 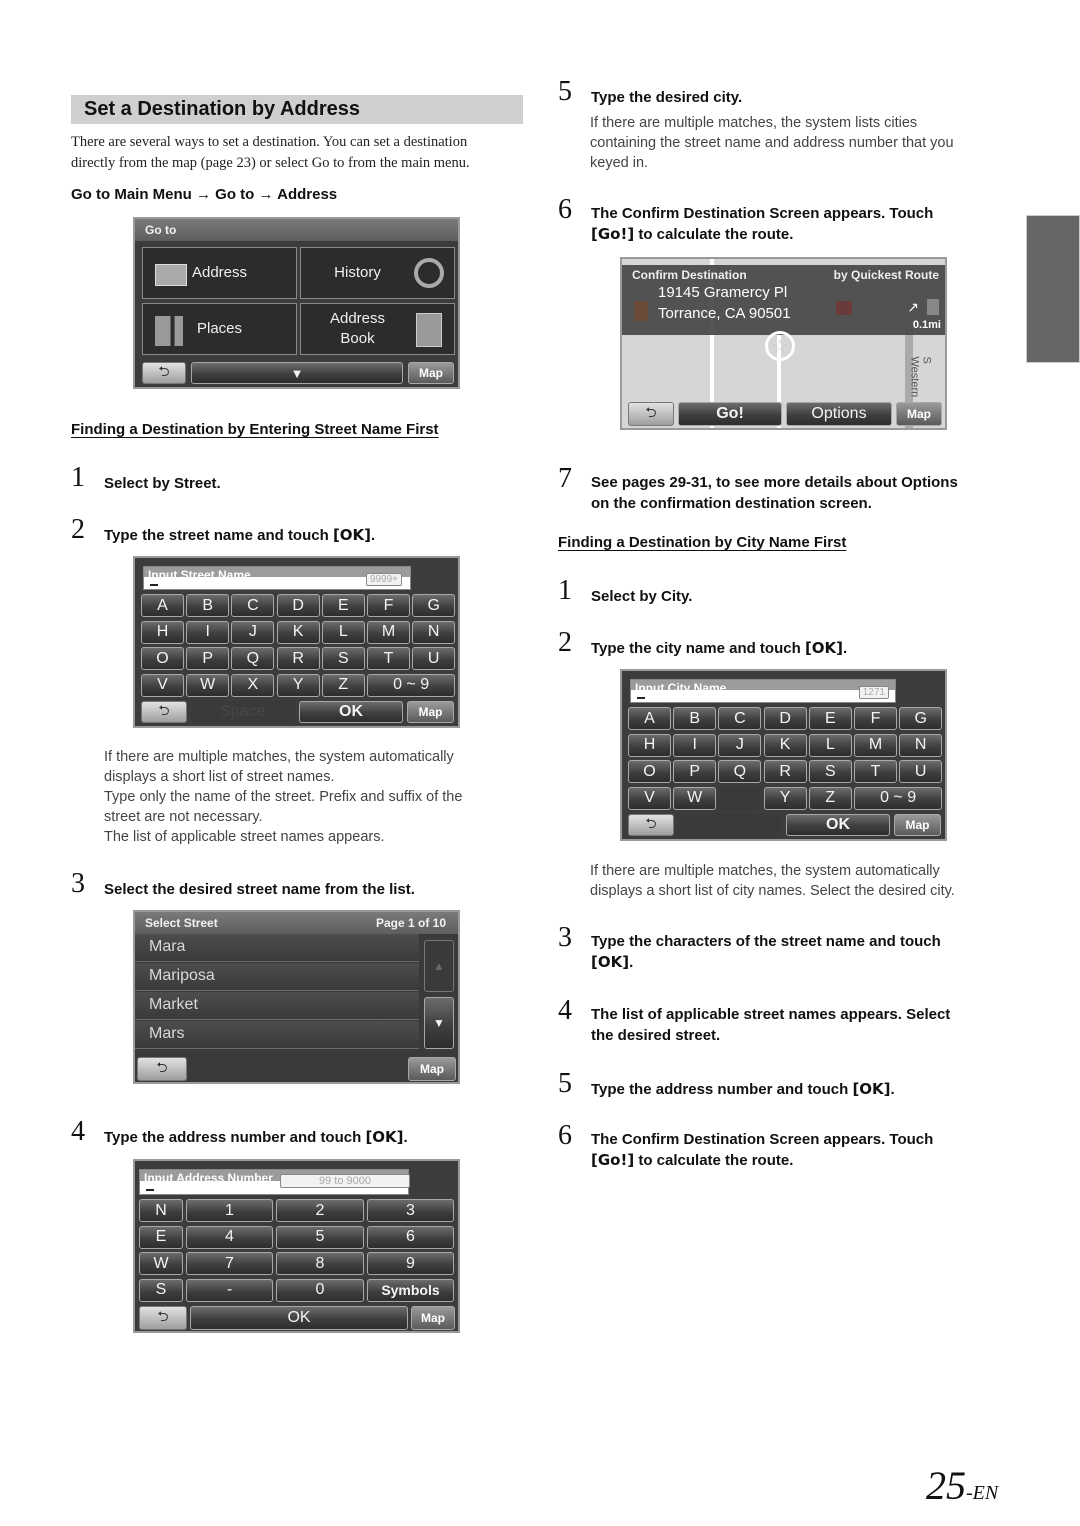 What do you see at coordinates (161, 1290) in the screenshot?
I see `direction-key: S` at bounding box center [161, 1290].